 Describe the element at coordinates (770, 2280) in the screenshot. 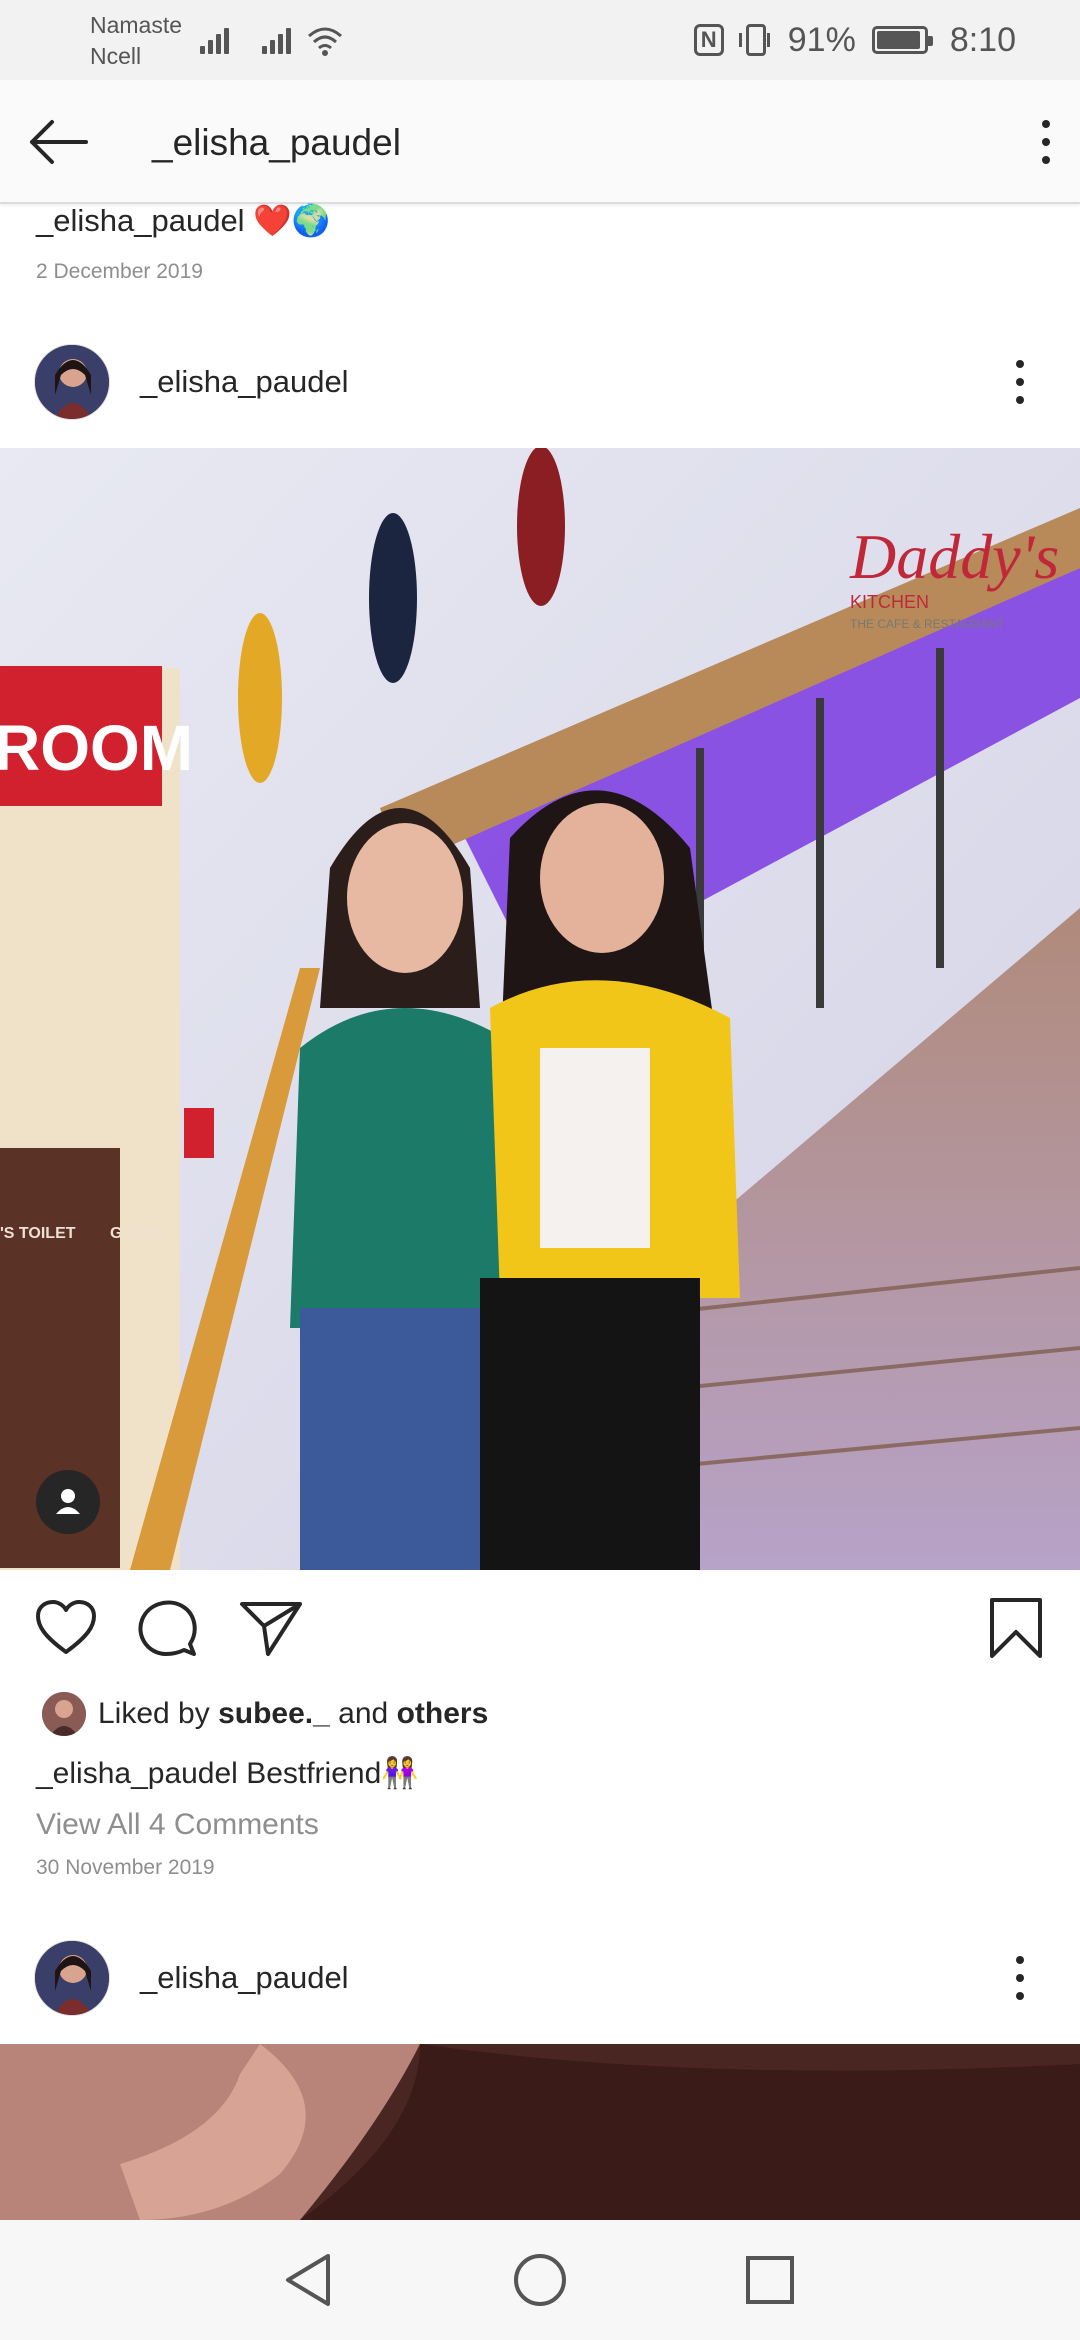

I see `square-recents-icon` at that location.